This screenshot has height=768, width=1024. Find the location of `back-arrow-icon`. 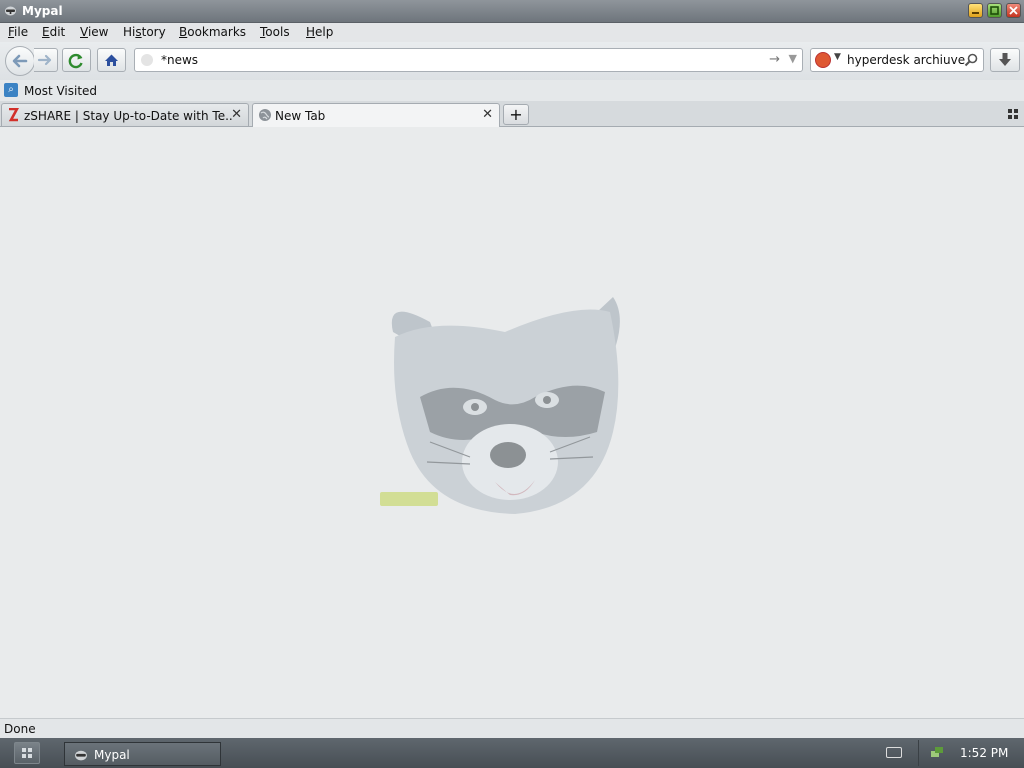

back-arrow-icon is located at coordinates (20, 61).